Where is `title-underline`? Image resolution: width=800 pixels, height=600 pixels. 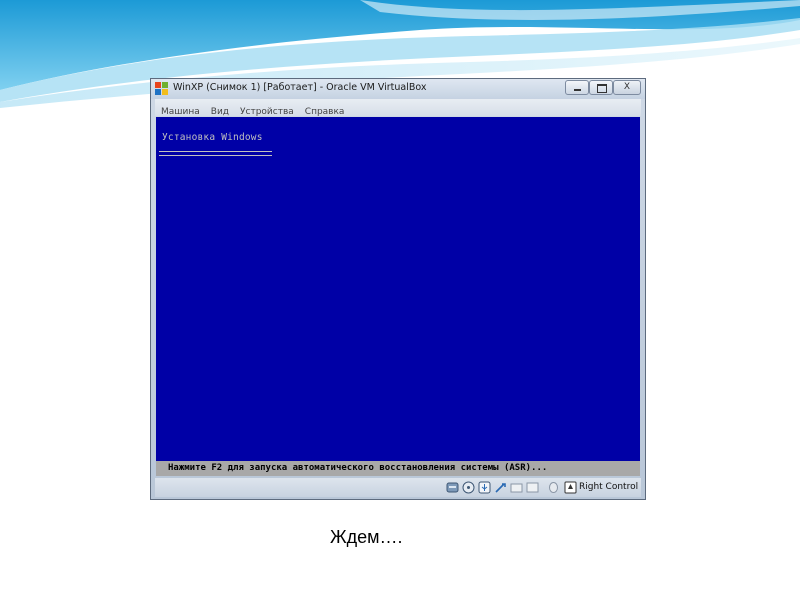
title-underline is located at coordinates (215, 153).